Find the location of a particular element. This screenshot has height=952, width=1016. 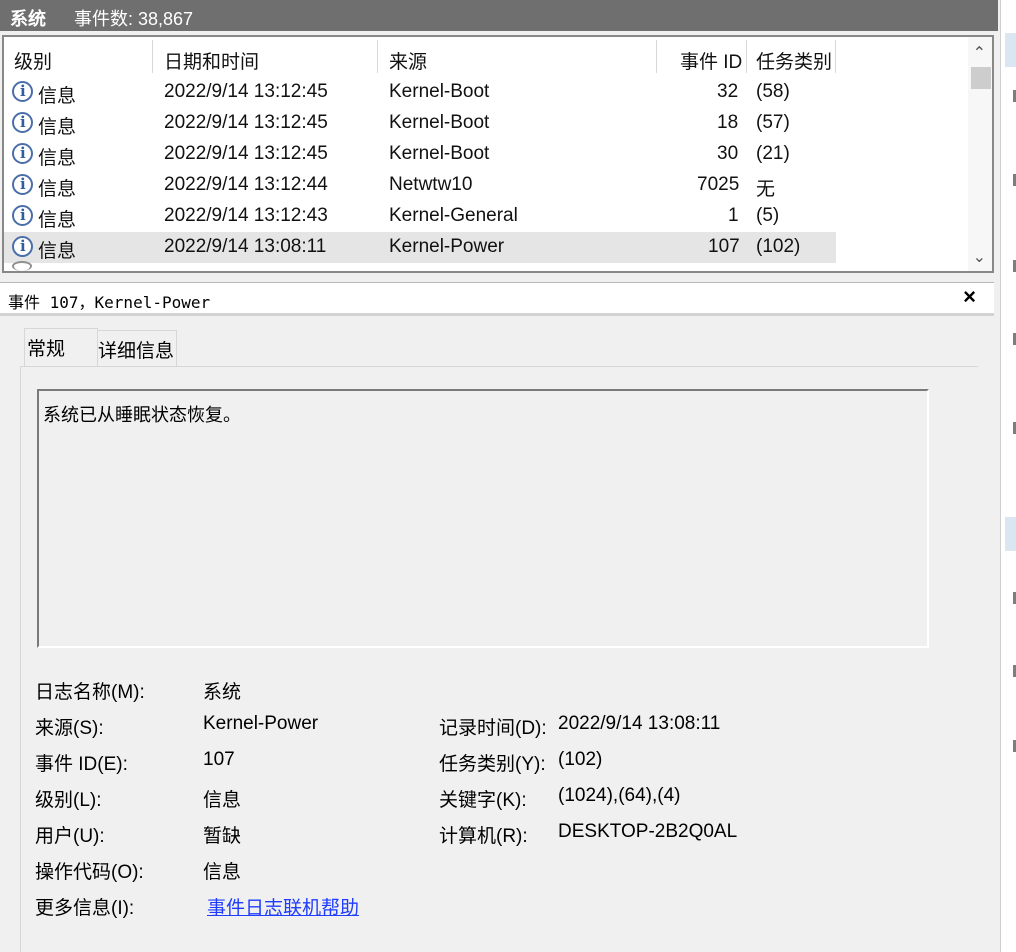

task-category-cell: (102) is located at coordinates (778, 246).